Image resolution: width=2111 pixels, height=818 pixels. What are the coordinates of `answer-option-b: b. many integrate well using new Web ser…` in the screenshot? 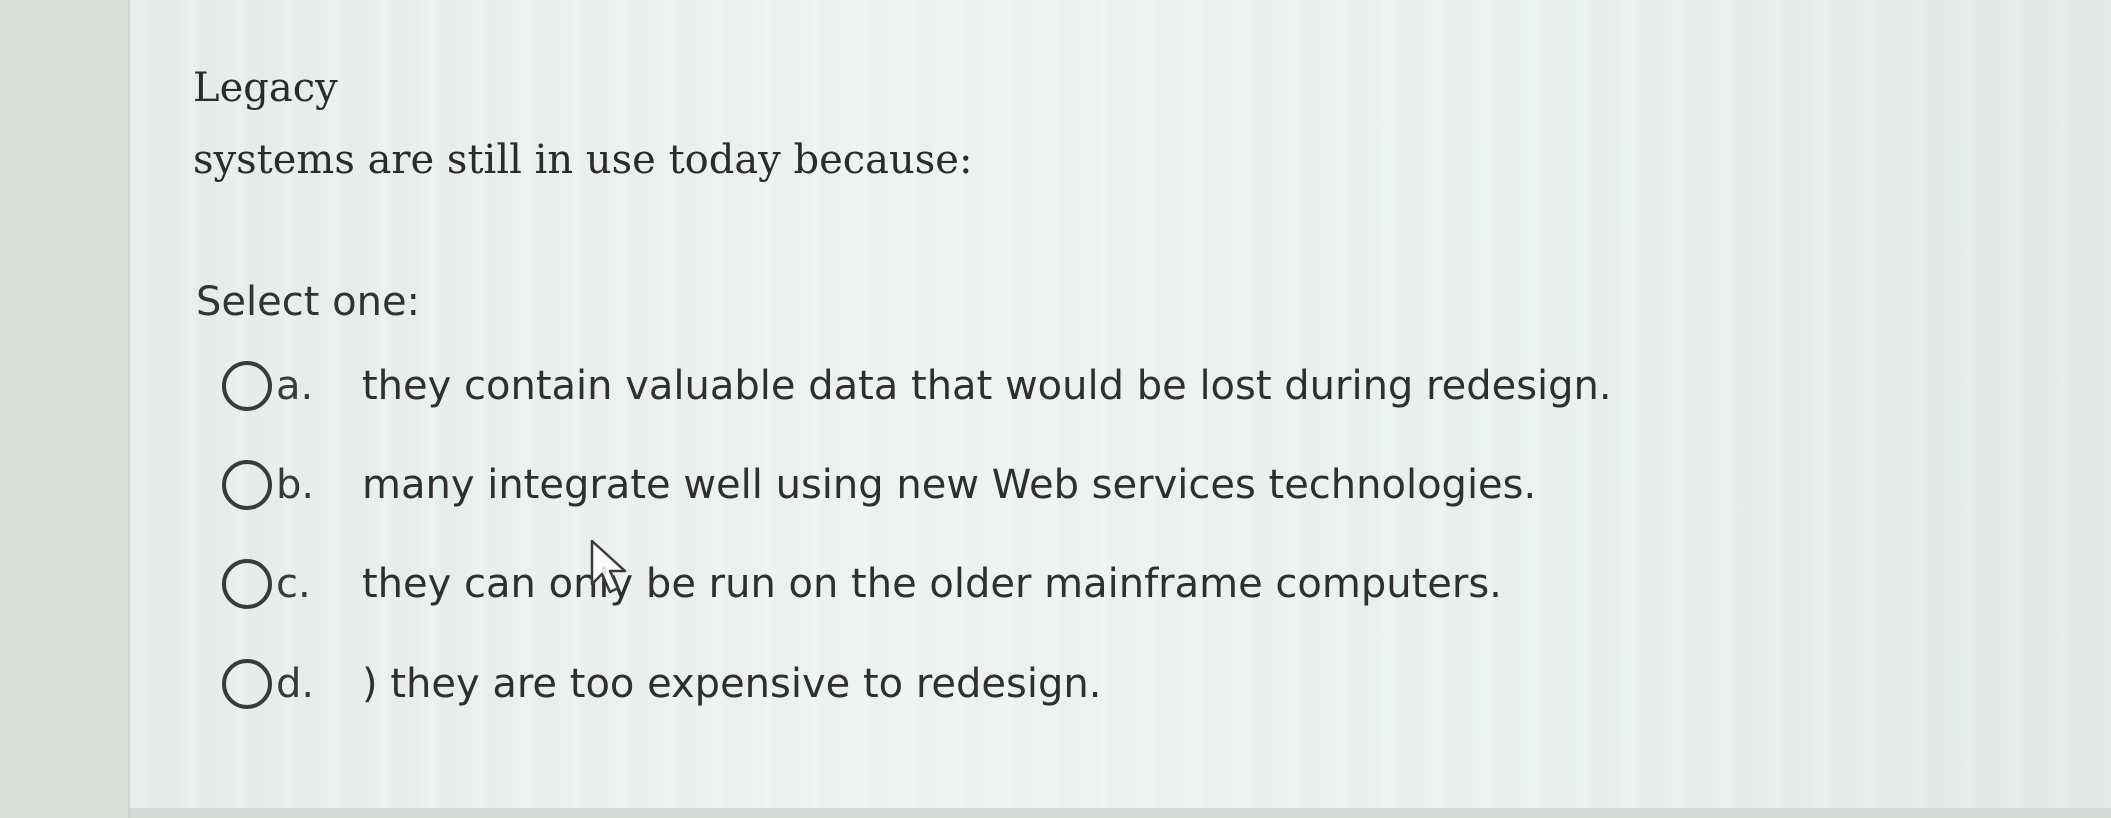 It's located at (879, 485).